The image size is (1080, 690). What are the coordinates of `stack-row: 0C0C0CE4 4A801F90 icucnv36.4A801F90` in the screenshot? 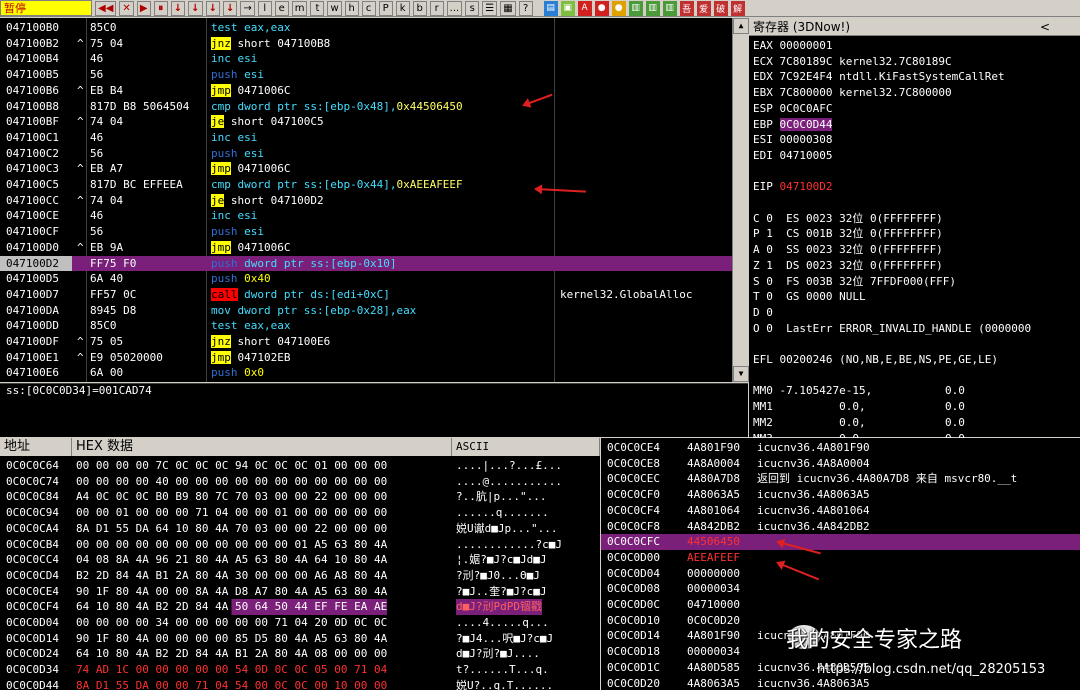 It's located at (840, 448).